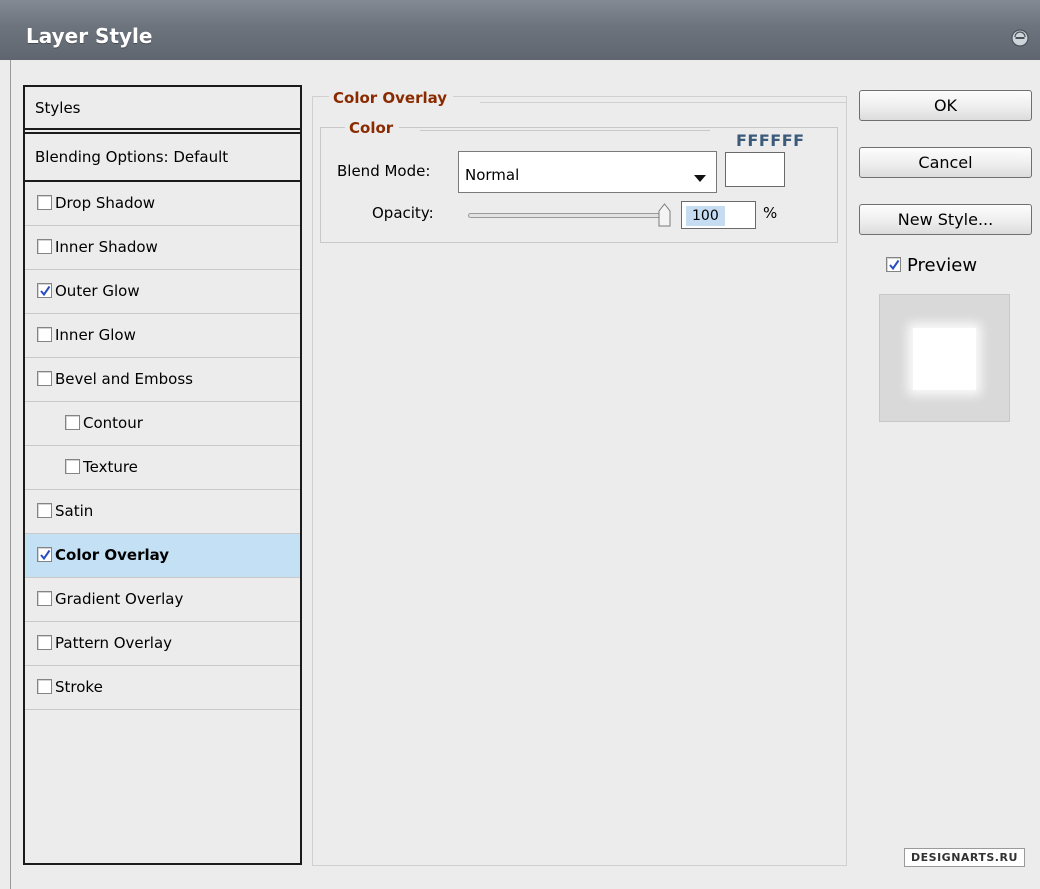  Describe the element at coordinates (403, 213) in the screenshot. I see `opacity-label: Opacity:` at that location.